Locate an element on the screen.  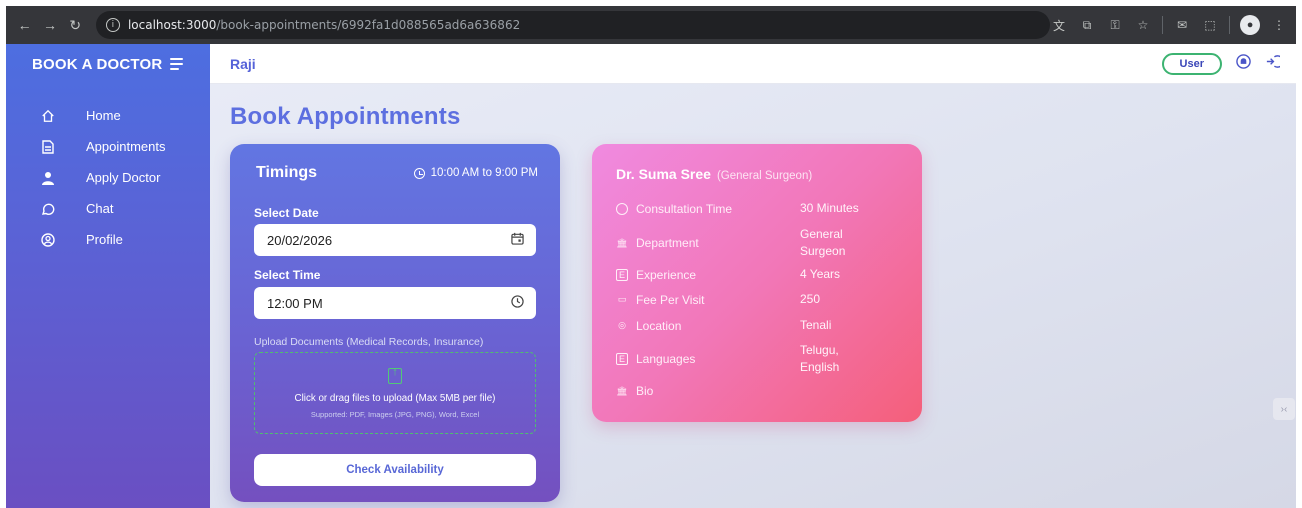
home-icon is located at coordinates (48, 116).